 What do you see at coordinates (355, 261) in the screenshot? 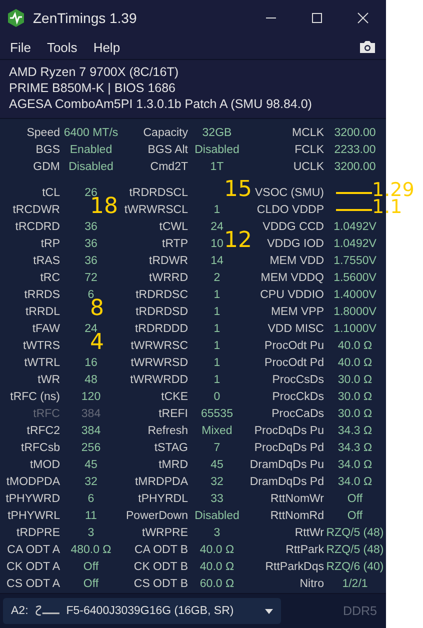
I see `timing-value: 1.7550V` at bounding box center [355, 261].